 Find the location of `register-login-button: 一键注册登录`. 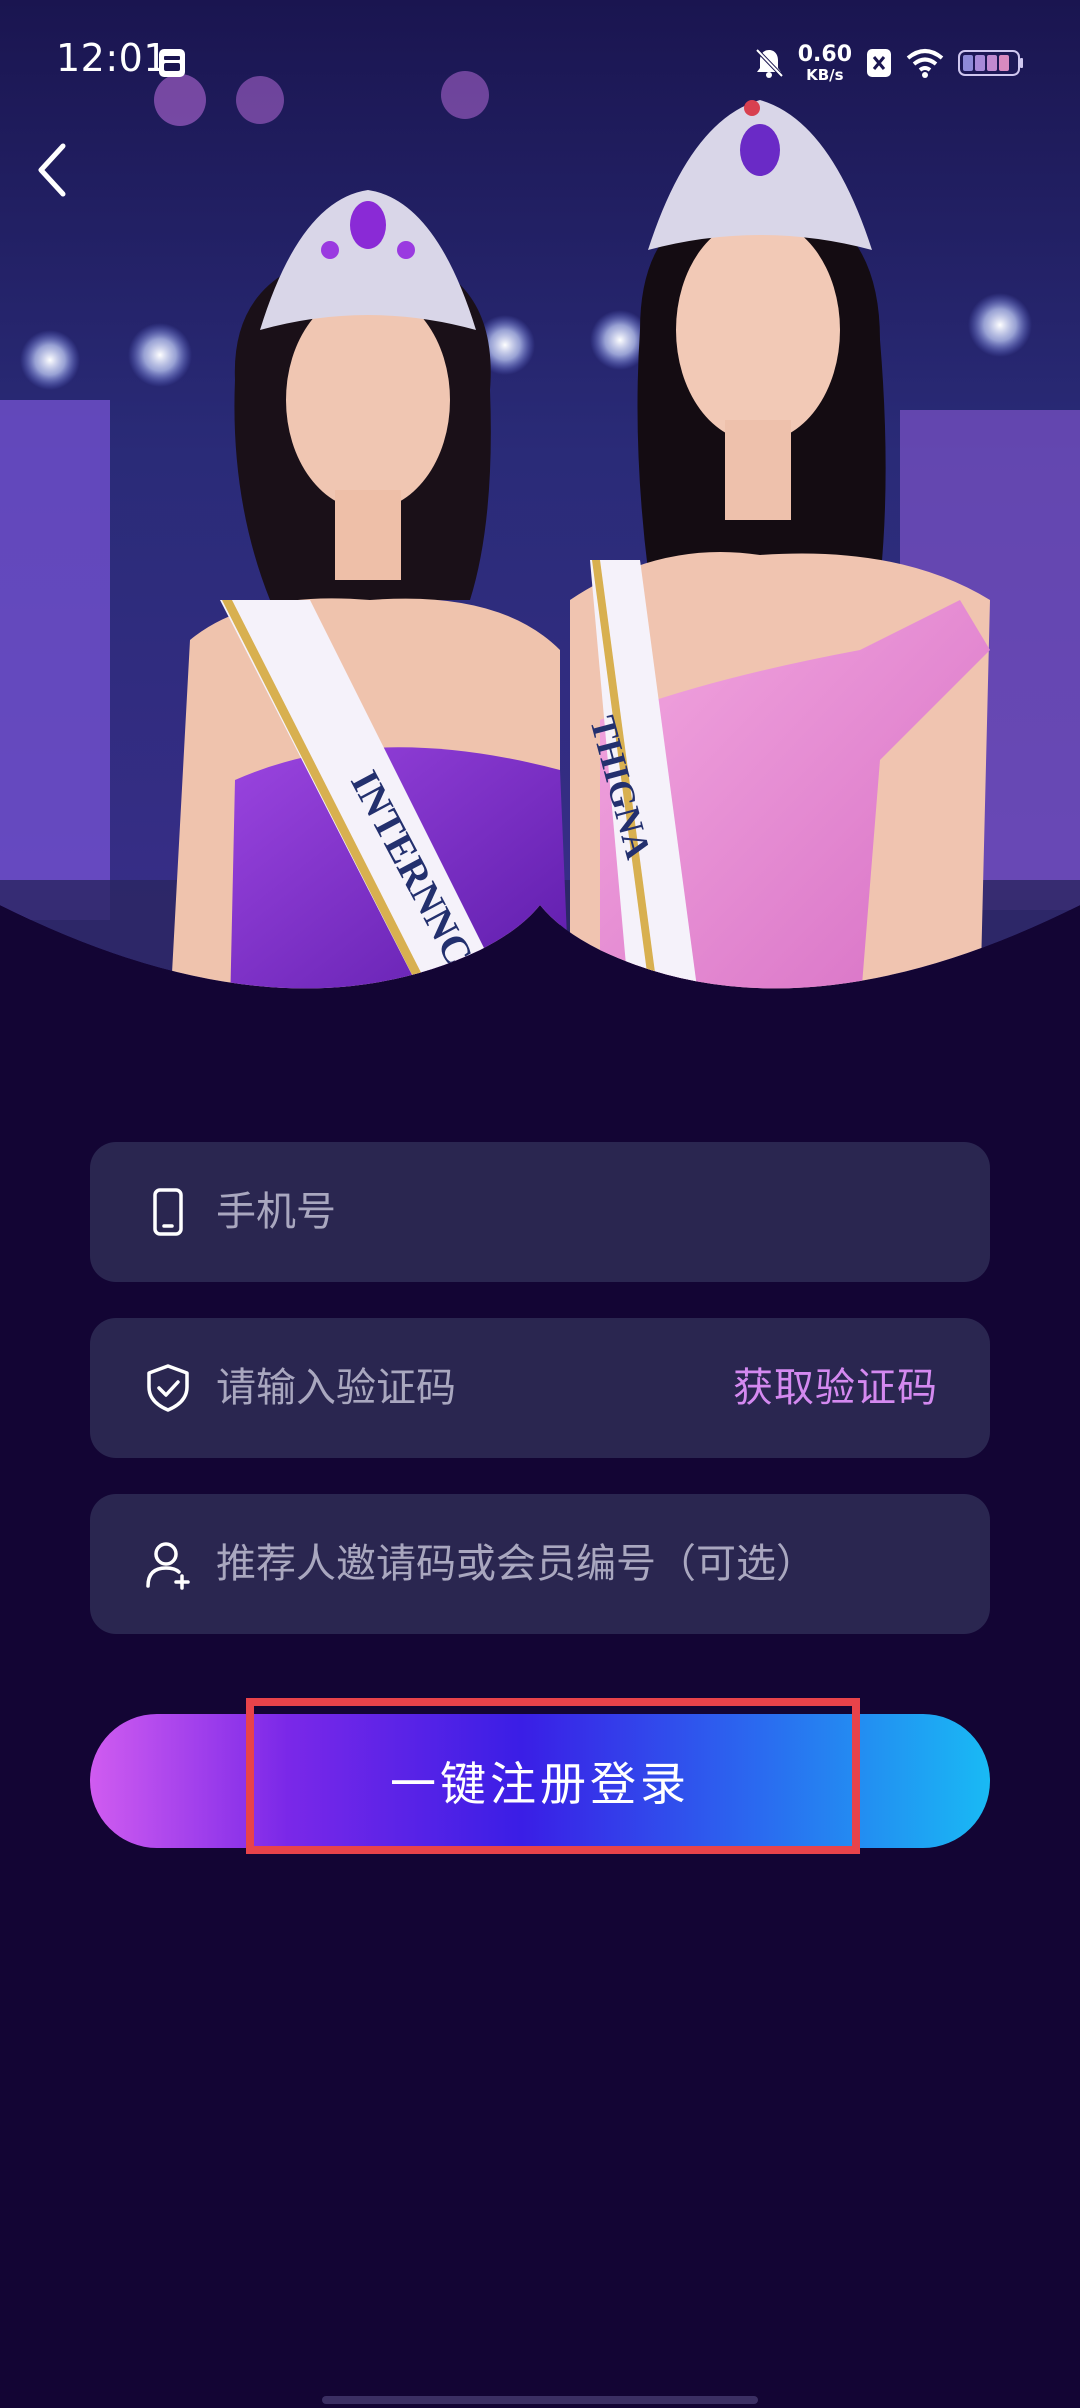

register-login-button: 一键注册登录 is located at coordinates (540, 1781).